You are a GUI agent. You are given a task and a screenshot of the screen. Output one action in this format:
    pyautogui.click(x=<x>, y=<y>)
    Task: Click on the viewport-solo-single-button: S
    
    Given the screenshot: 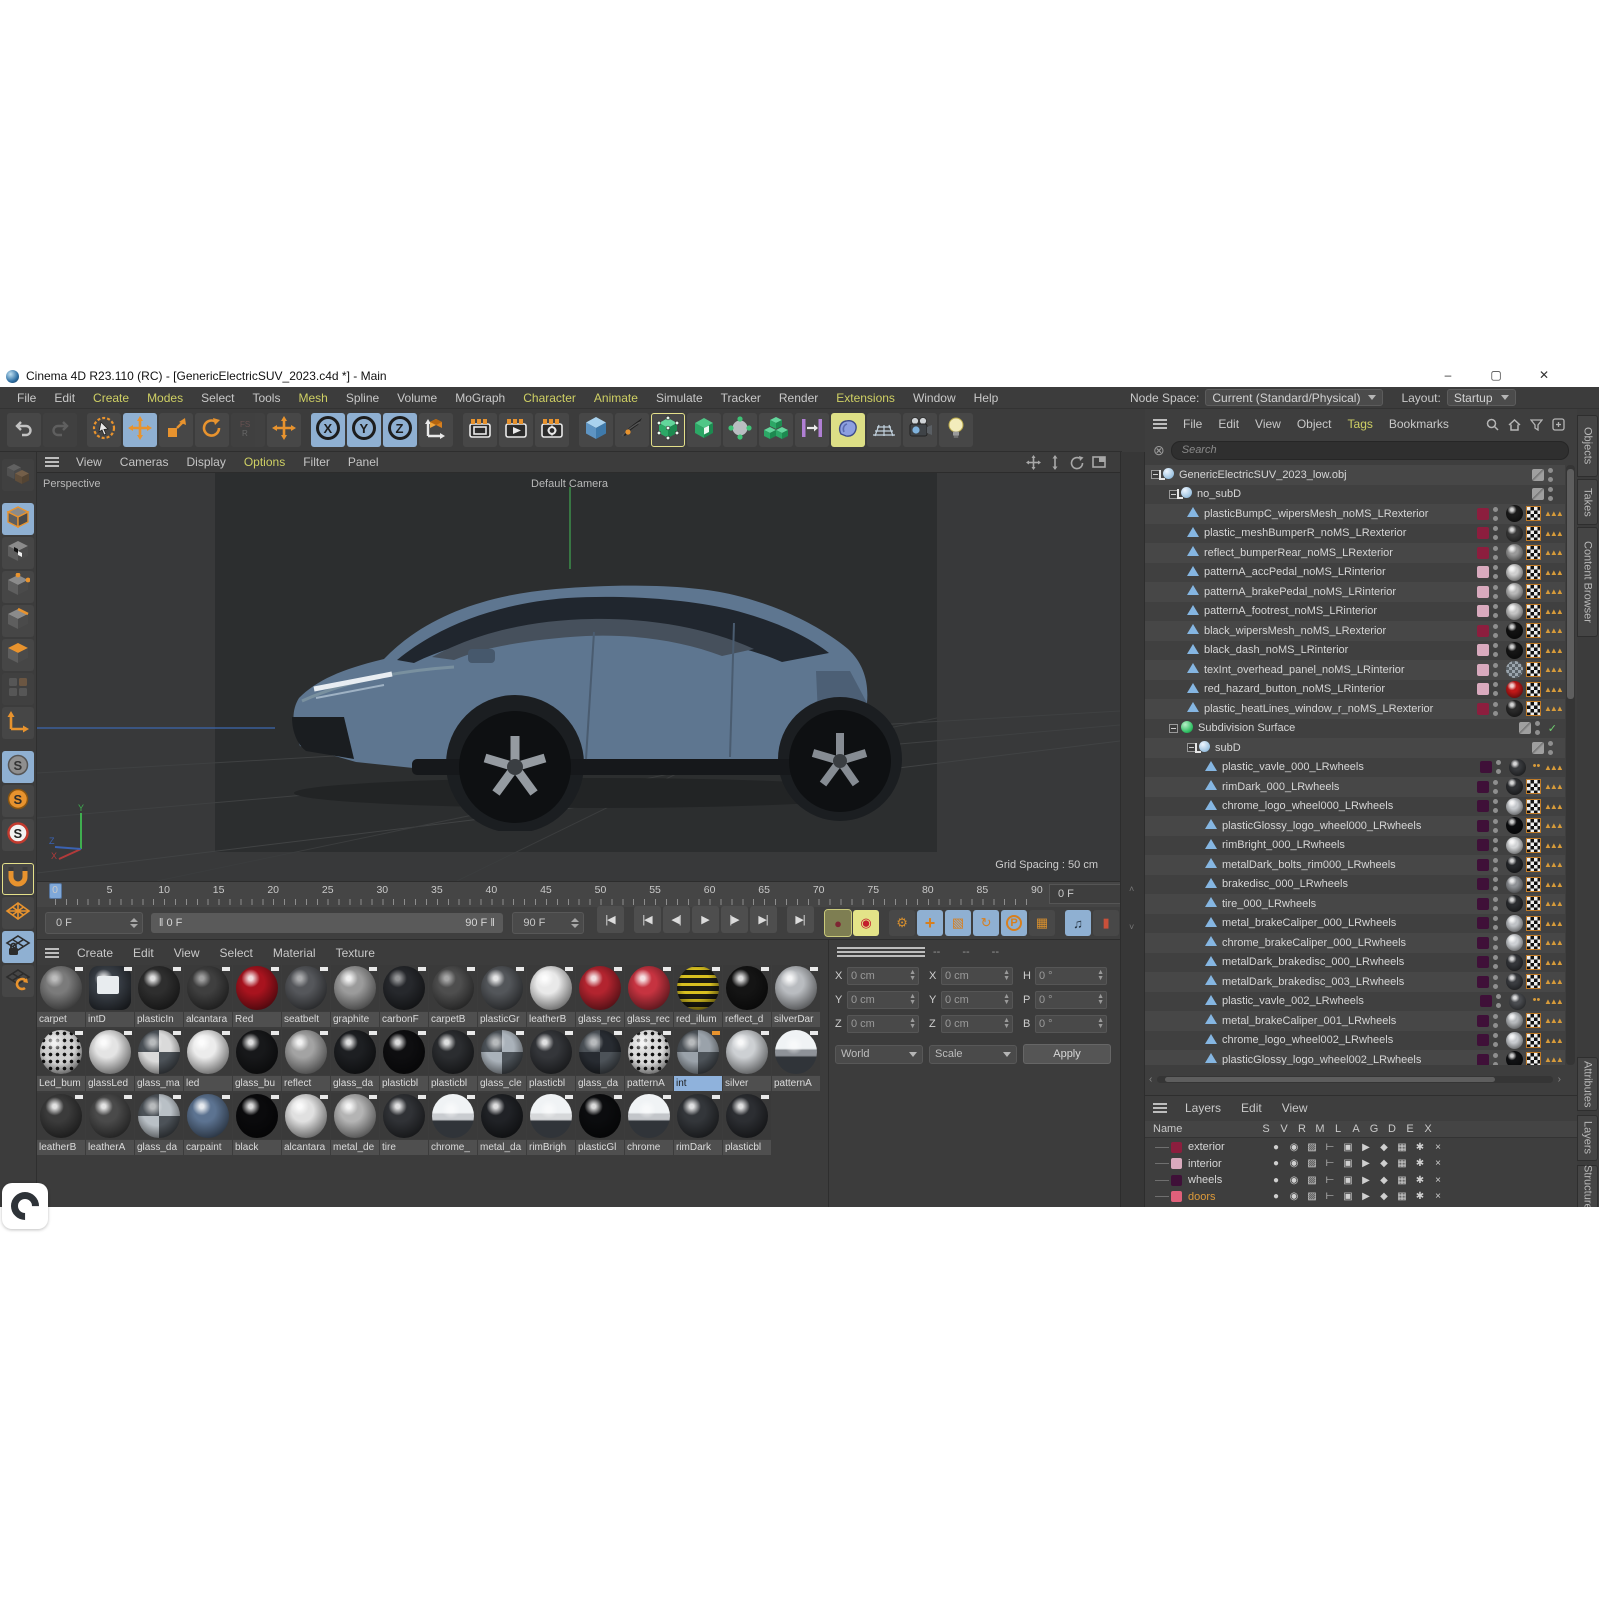 What is the action you would take?
    pyautogui.click(x=18, y=801)
    